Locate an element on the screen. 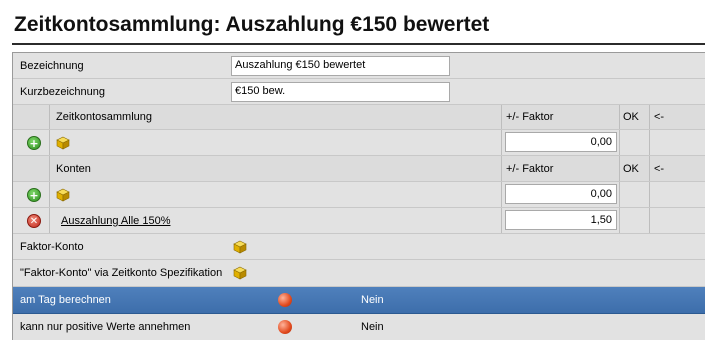  arrow-column-header: <- is located at coordinates (659, 117).